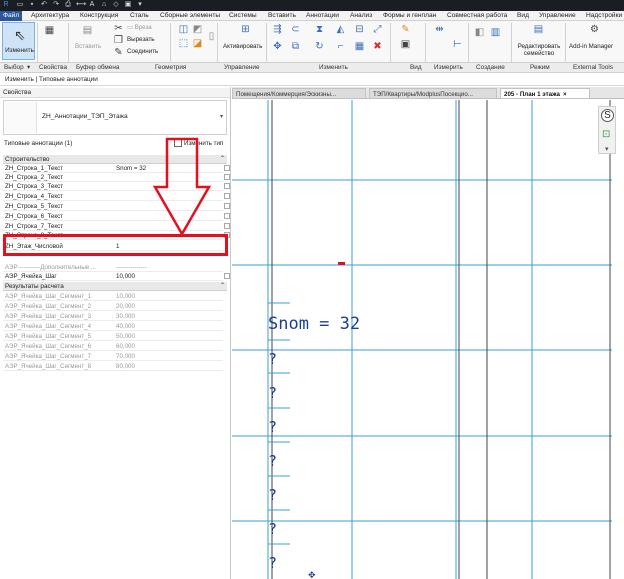 This screenshot has width=624, height=579. What do you see at coordinates (118, 52) in the screenshot?
I see `match-icon: ✎` at bounding box center [118, 52].